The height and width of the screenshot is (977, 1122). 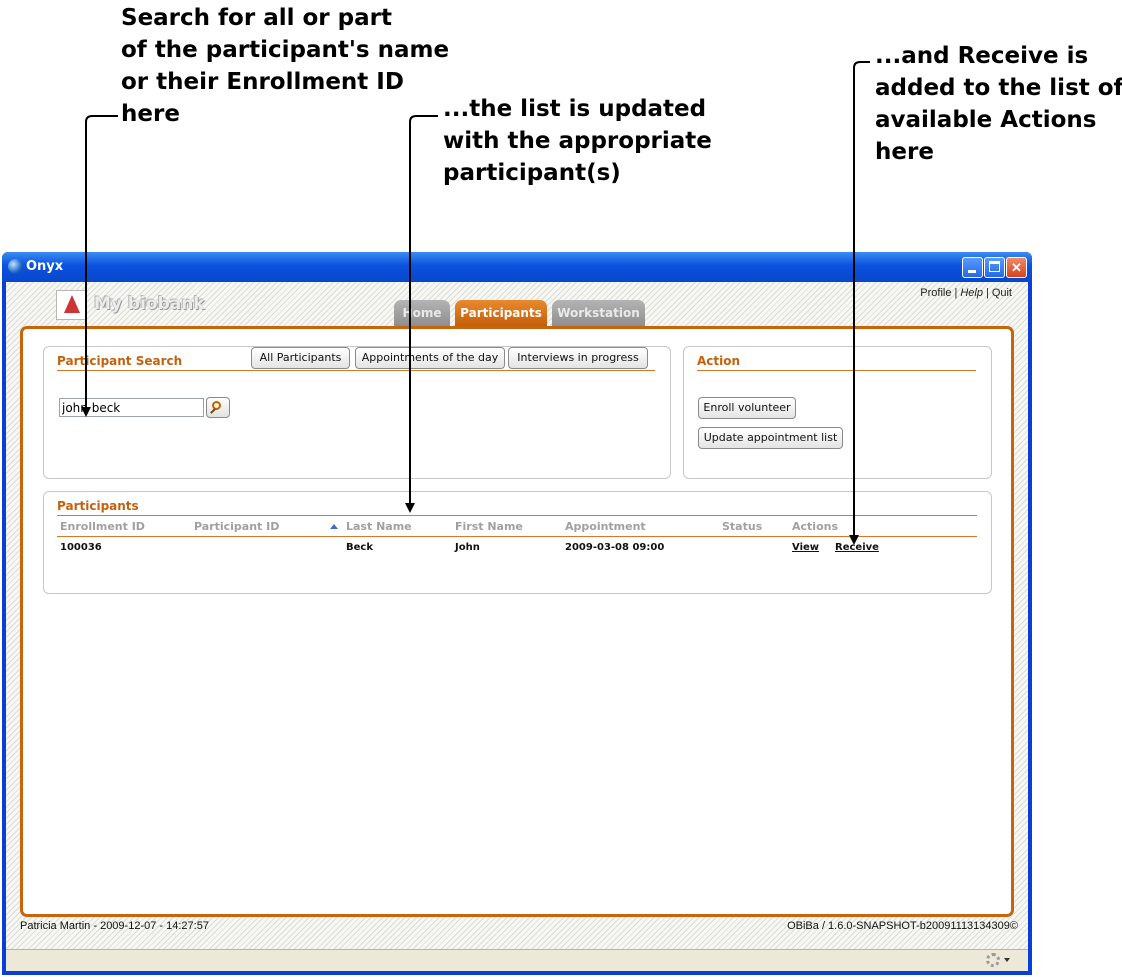 What do you see at coordinates (615, 547) in the screenshot?
I see `cell-appointment: 2009-03-08 09:00` at bounding box center [615, 547].